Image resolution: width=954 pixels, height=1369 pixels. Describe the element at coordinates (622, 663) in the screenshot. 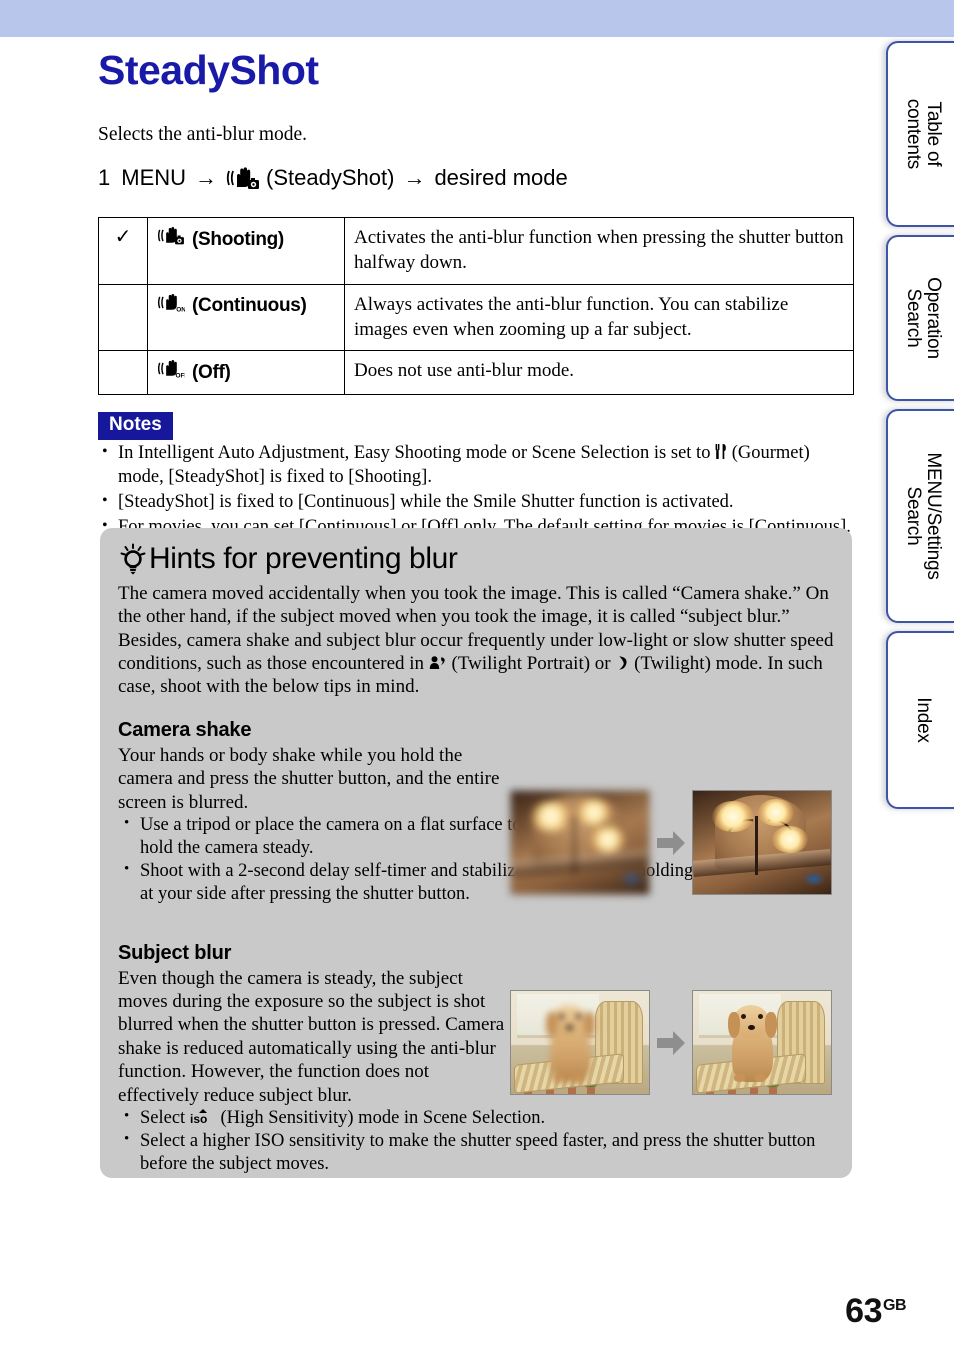

I see `twilight-moon-icon` at that location.